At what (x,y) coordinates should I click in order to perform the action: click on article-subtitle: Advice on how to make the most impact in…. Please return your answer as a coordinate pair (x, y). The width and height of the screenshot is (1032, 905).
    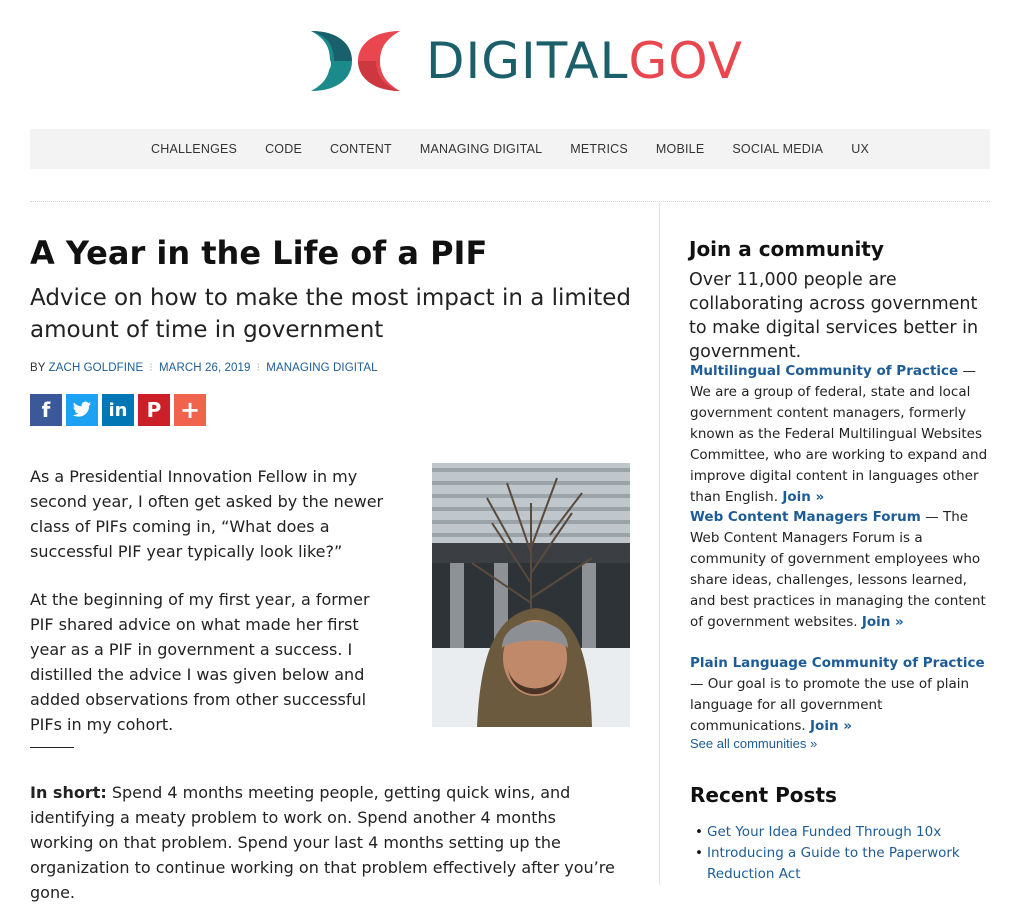
    Looking at the image, I should click on (330, 314).